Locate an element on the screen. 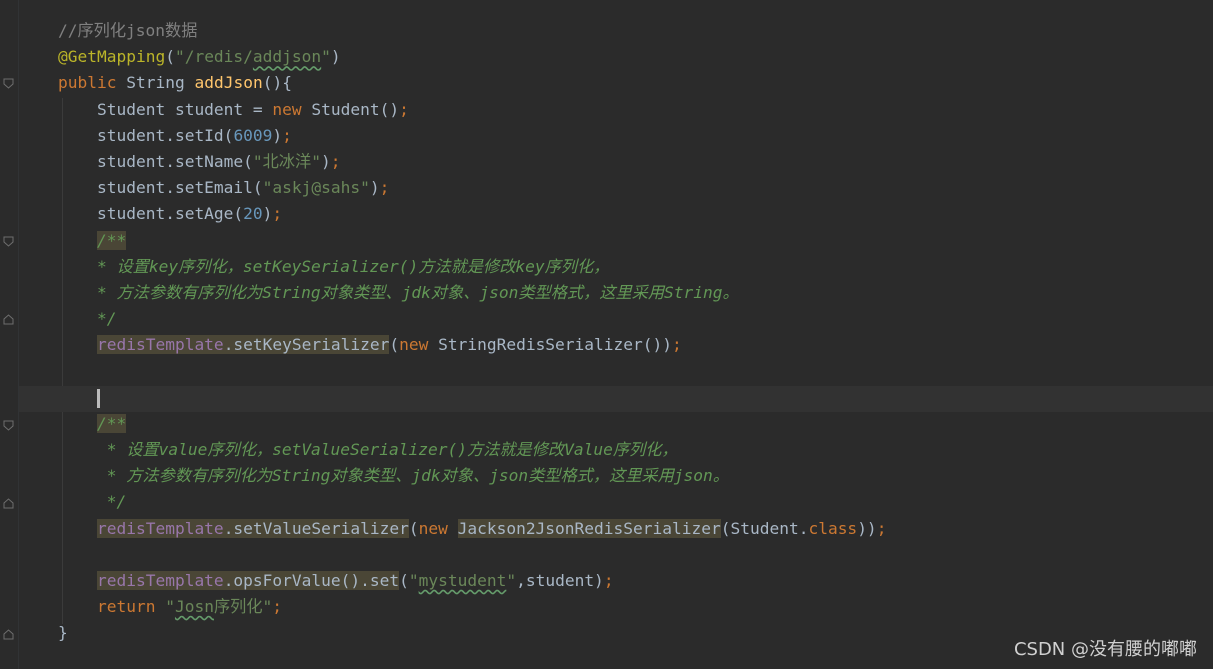  code-token: class is located at coordinates (833, 528).